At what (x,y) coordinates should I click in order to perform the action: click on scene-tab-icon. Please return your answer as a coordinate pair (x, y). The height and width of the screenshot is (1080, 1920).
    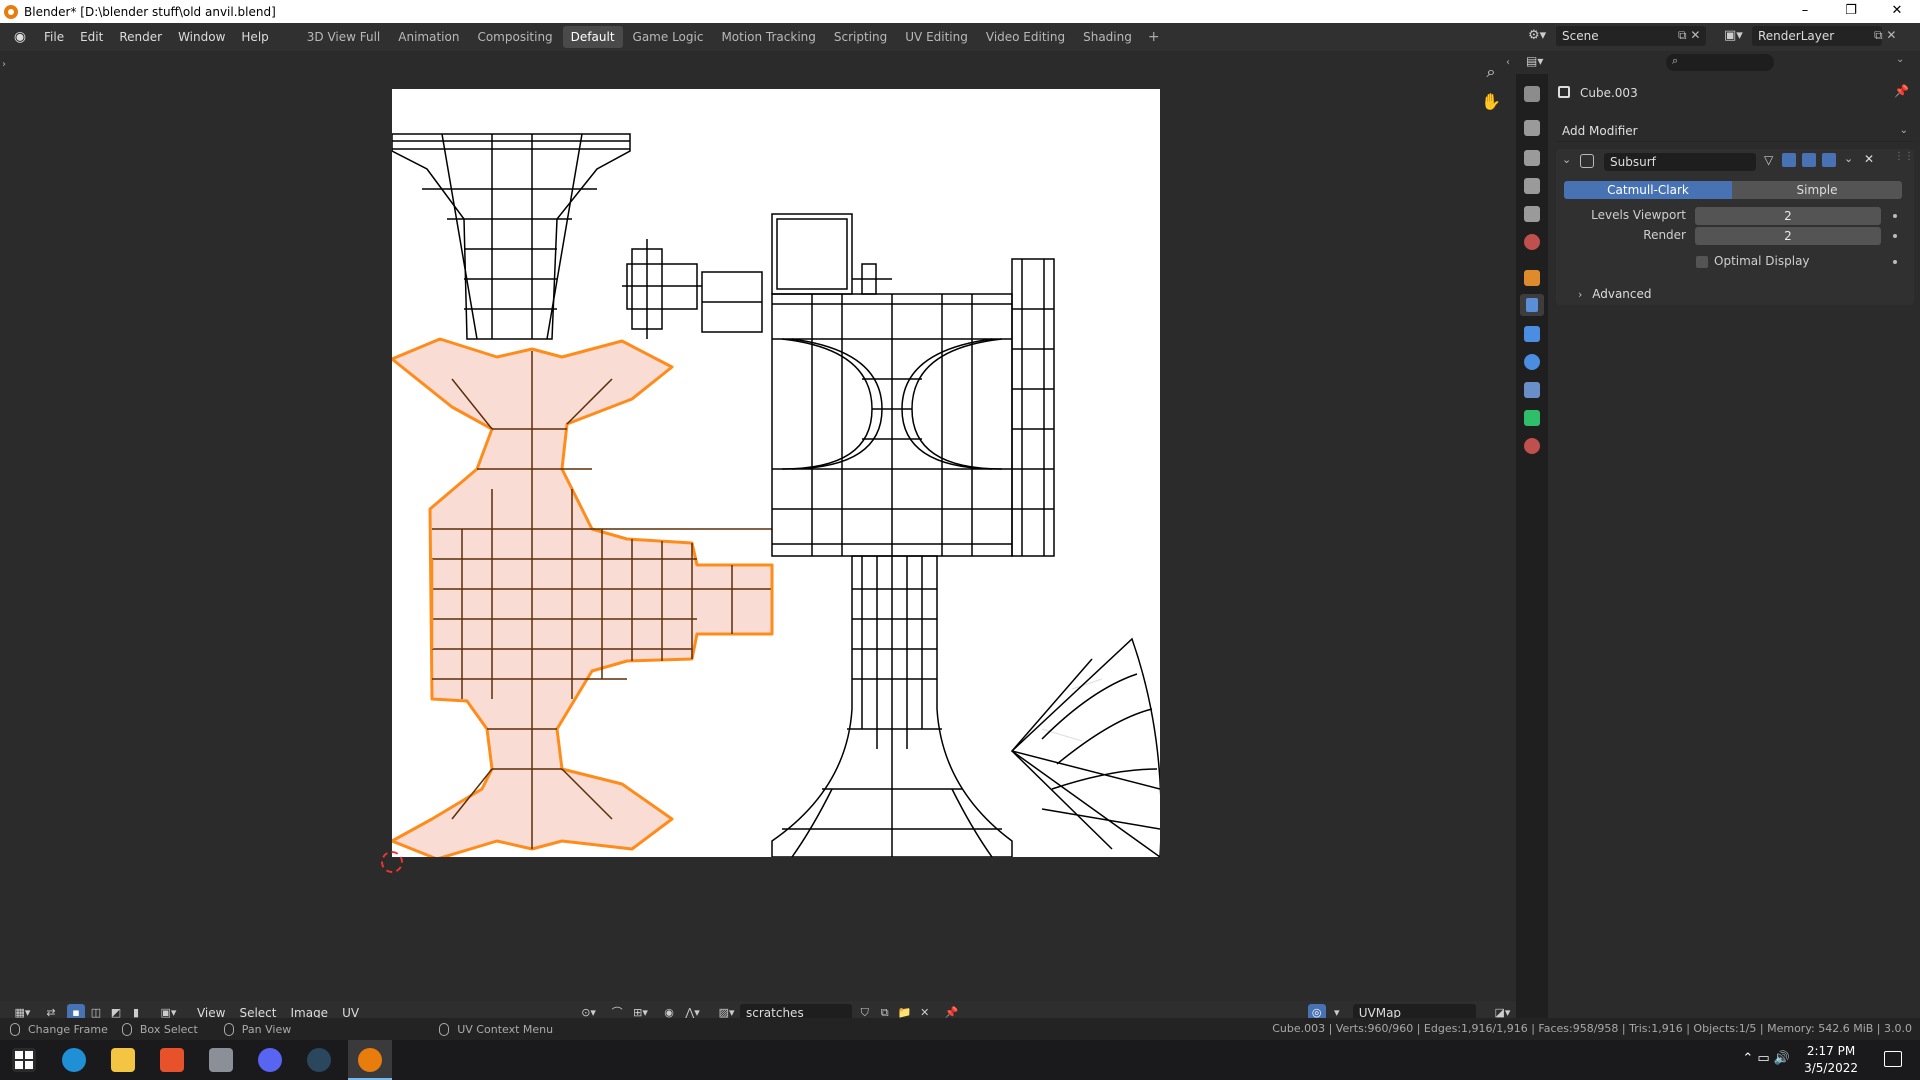
    Looking at the image, I should click on (1532, 214).